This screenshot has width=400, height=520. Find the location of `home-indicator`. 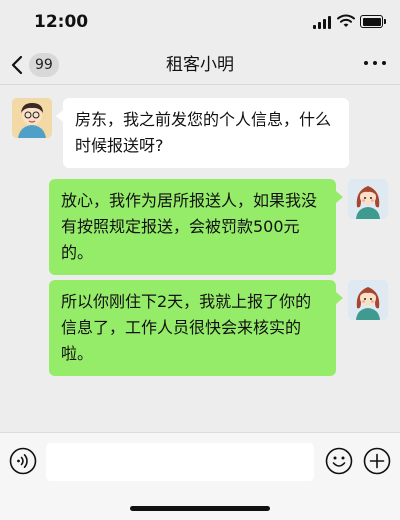

home-indicator is located at coordinates (200, 508).